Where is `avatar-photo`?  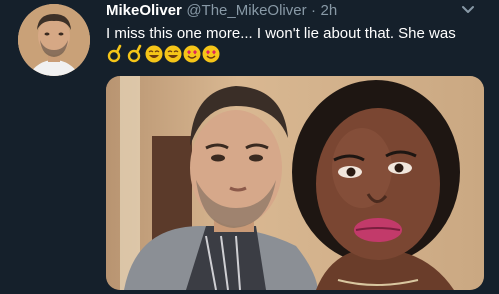 avatar-photo is located at coordinates (54, 40).